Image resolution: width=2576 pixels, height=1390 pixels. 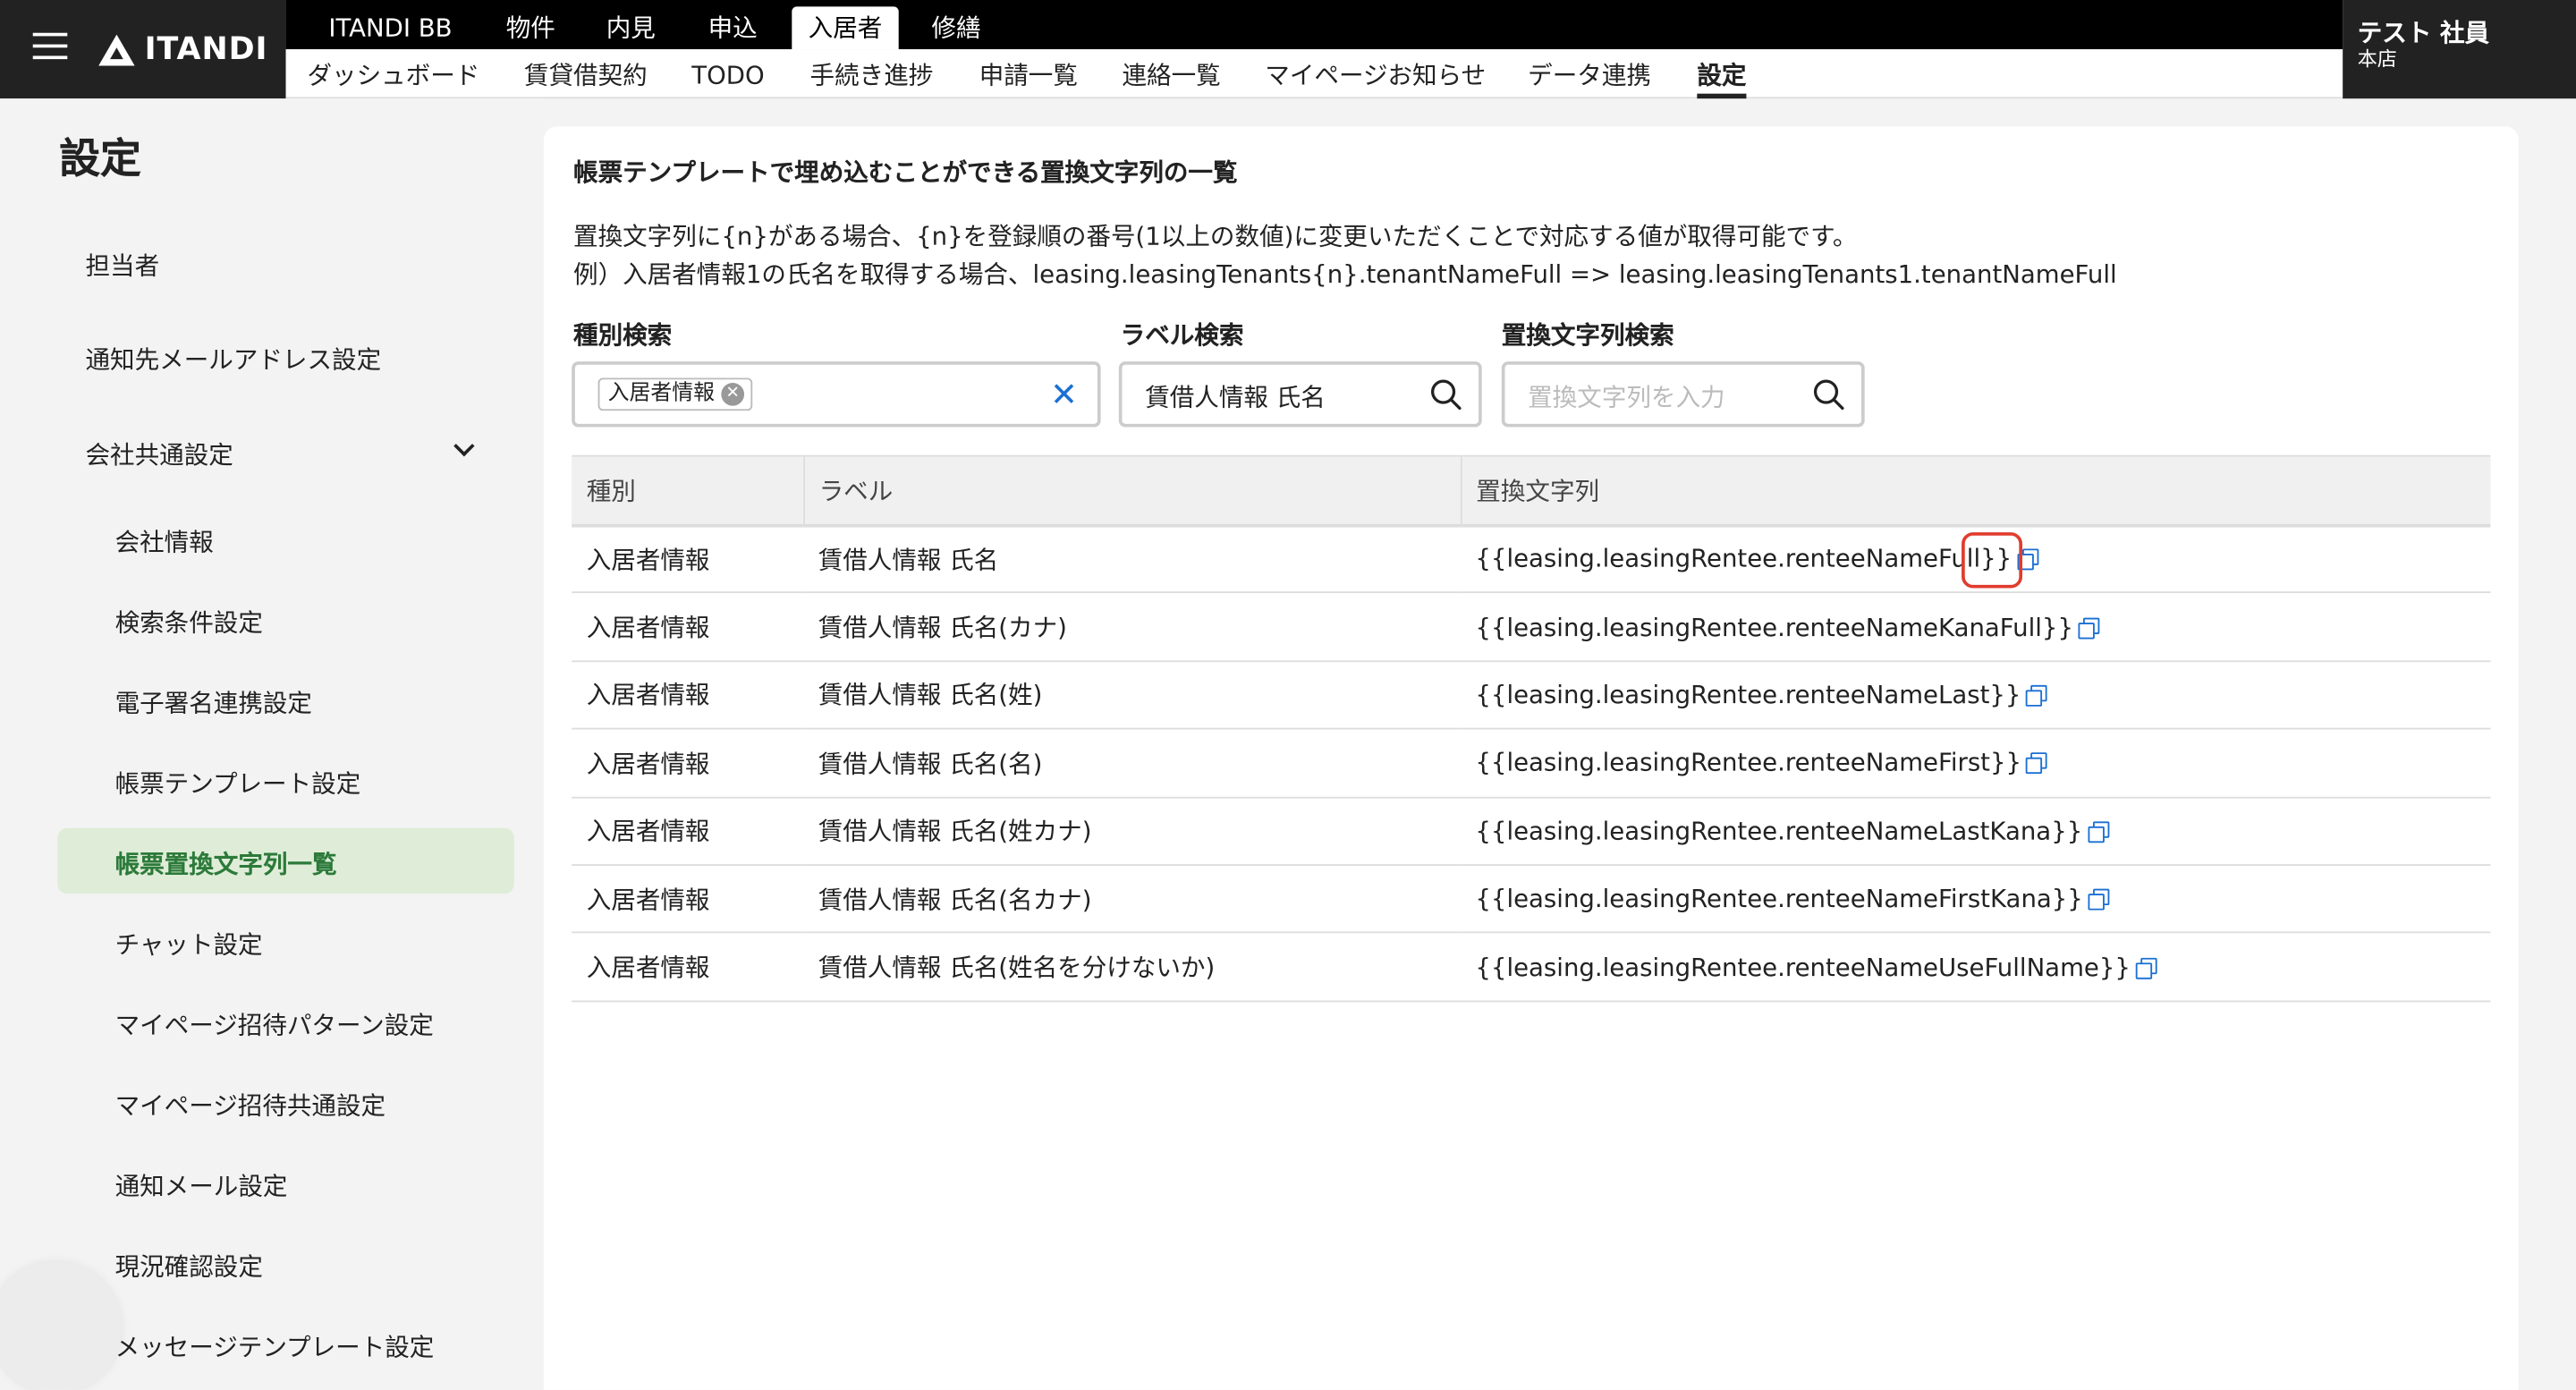 I want to click on sidebar-subitem-mypage-invite-common: マイページ招待共通設定, so click(x=250, y=1105).